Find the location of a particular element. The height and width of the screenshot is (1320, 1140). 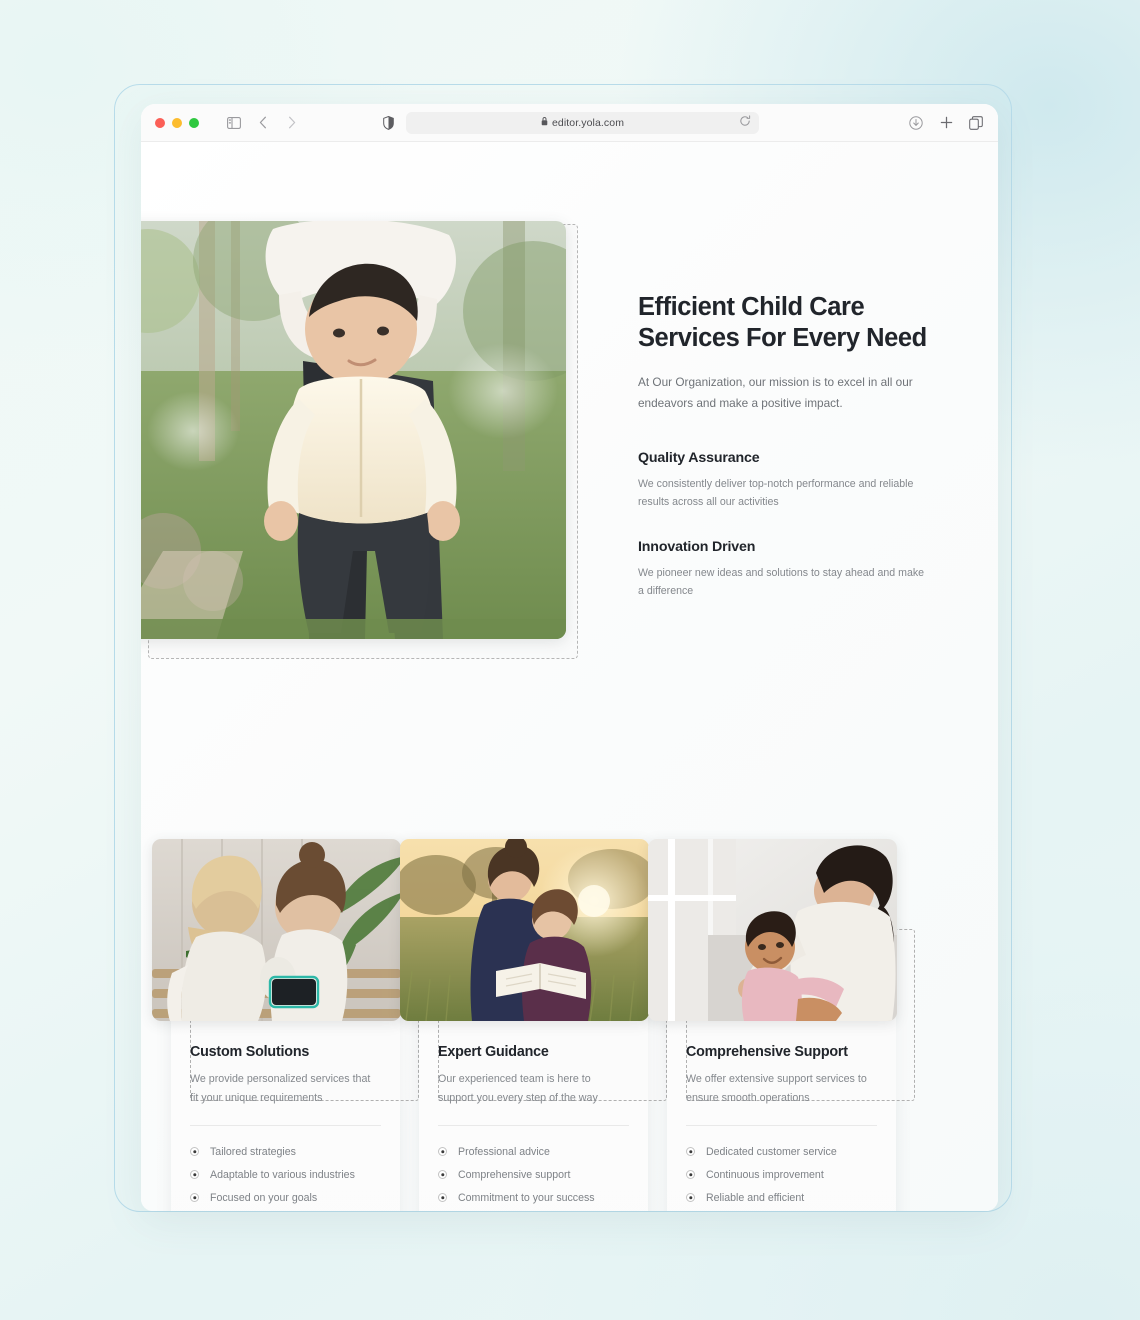

close-window-button is located at coordinates (160, 122).